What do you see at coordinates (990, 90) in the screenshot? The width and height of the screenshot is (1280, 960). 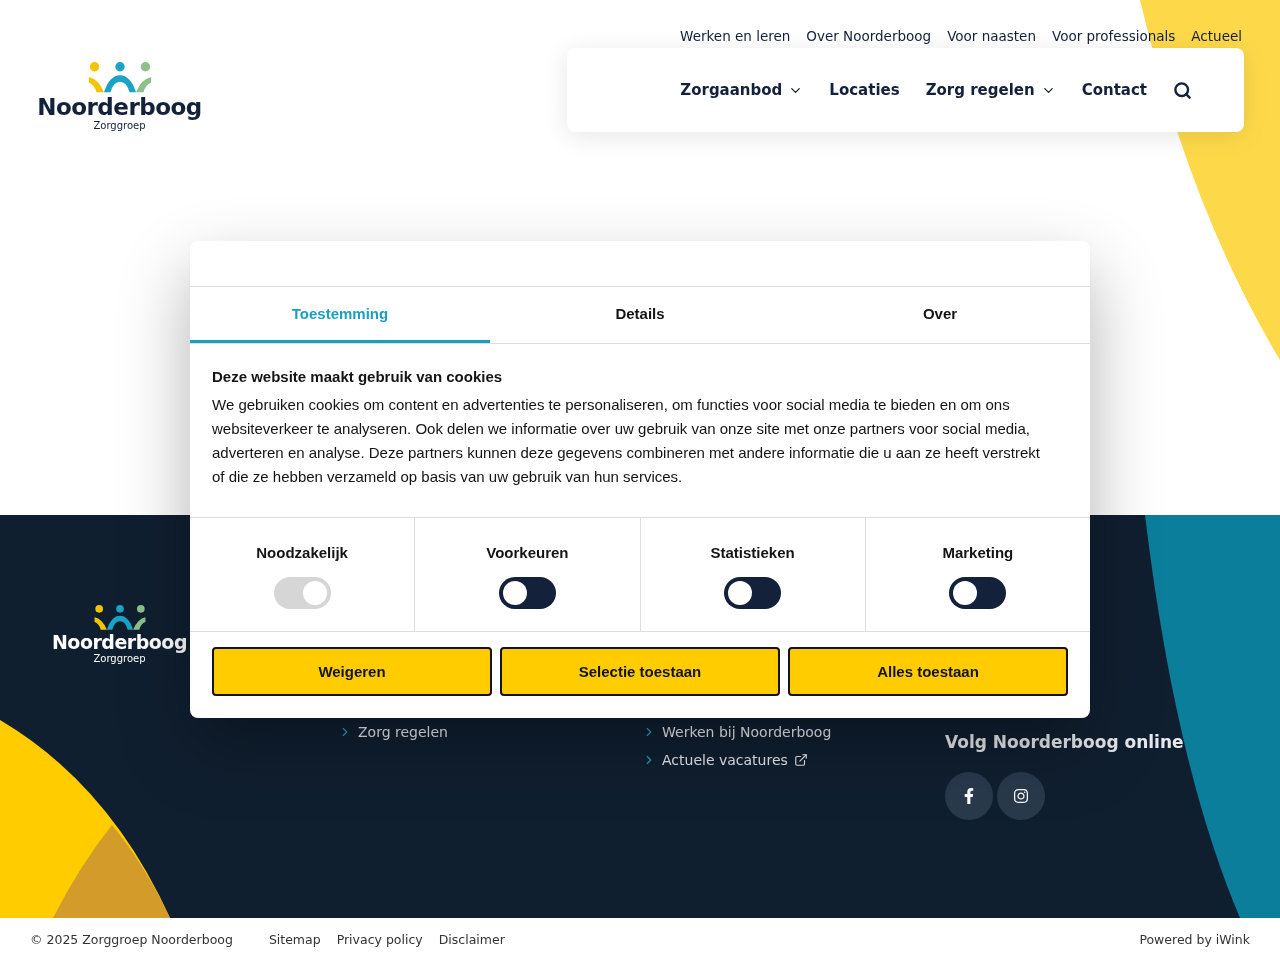 I see `main-nav-link: Zorg regelen` at bounding box center [990, 90].